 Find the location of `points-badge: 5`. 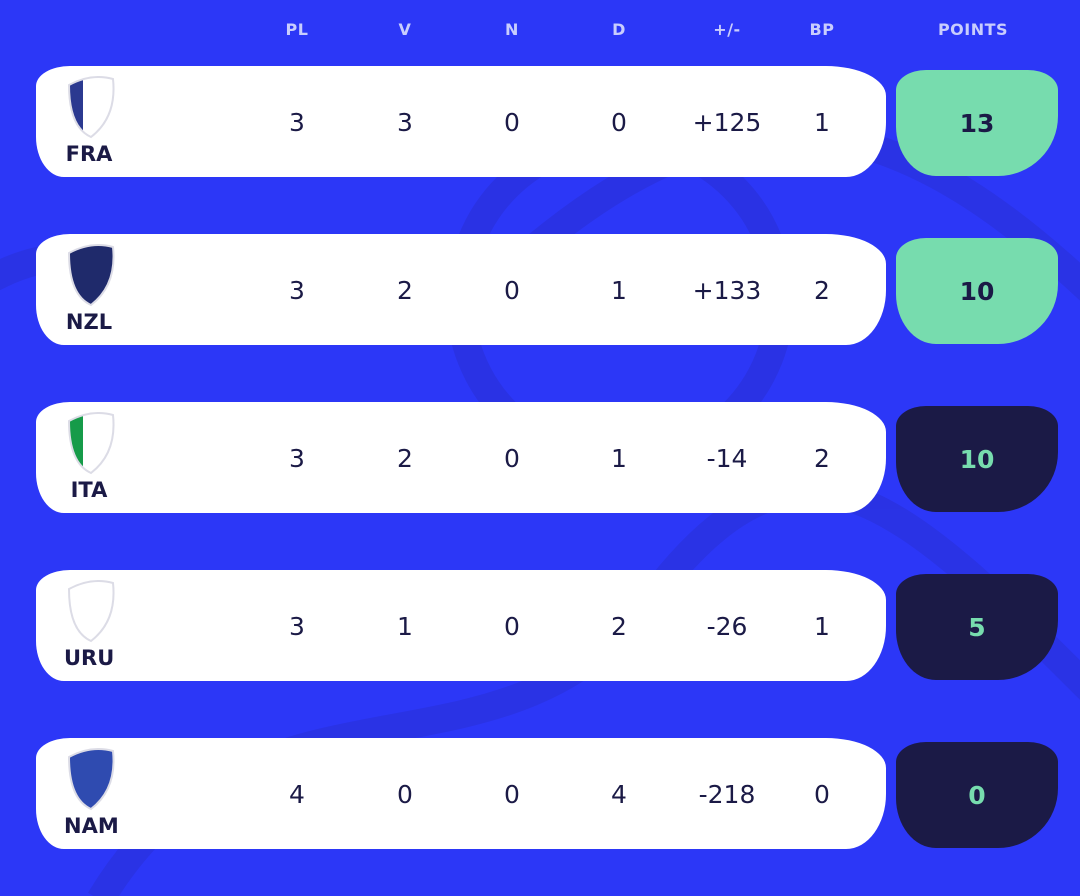

points-badge: 5 is located at coordinates (977, 627).